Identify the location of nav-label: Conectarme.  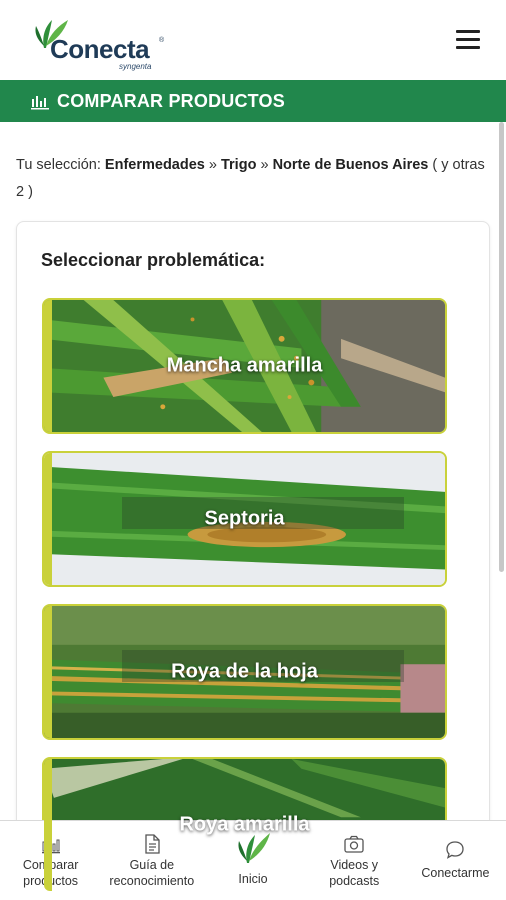
(455, 873).